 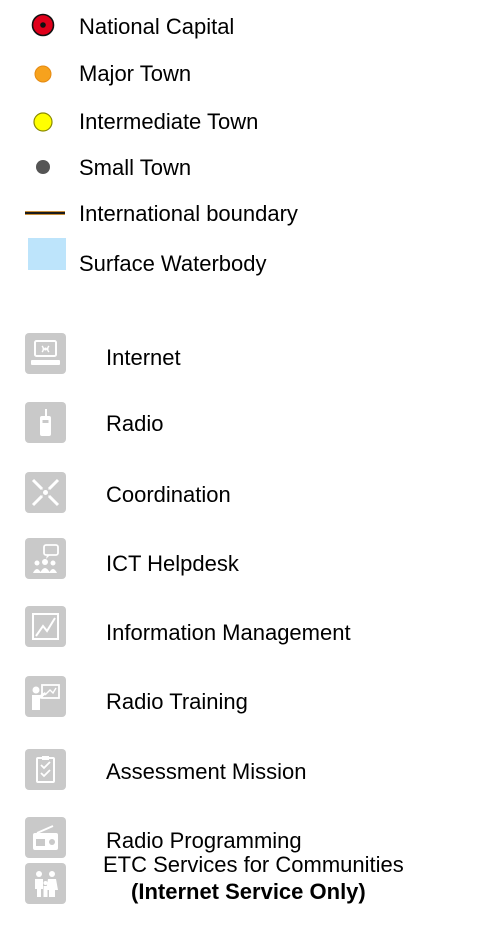 What do you see at coordinates (45, 558) in the screenshot?
I see `ict-helpdesk-icon` at bounding box center [45, 558].